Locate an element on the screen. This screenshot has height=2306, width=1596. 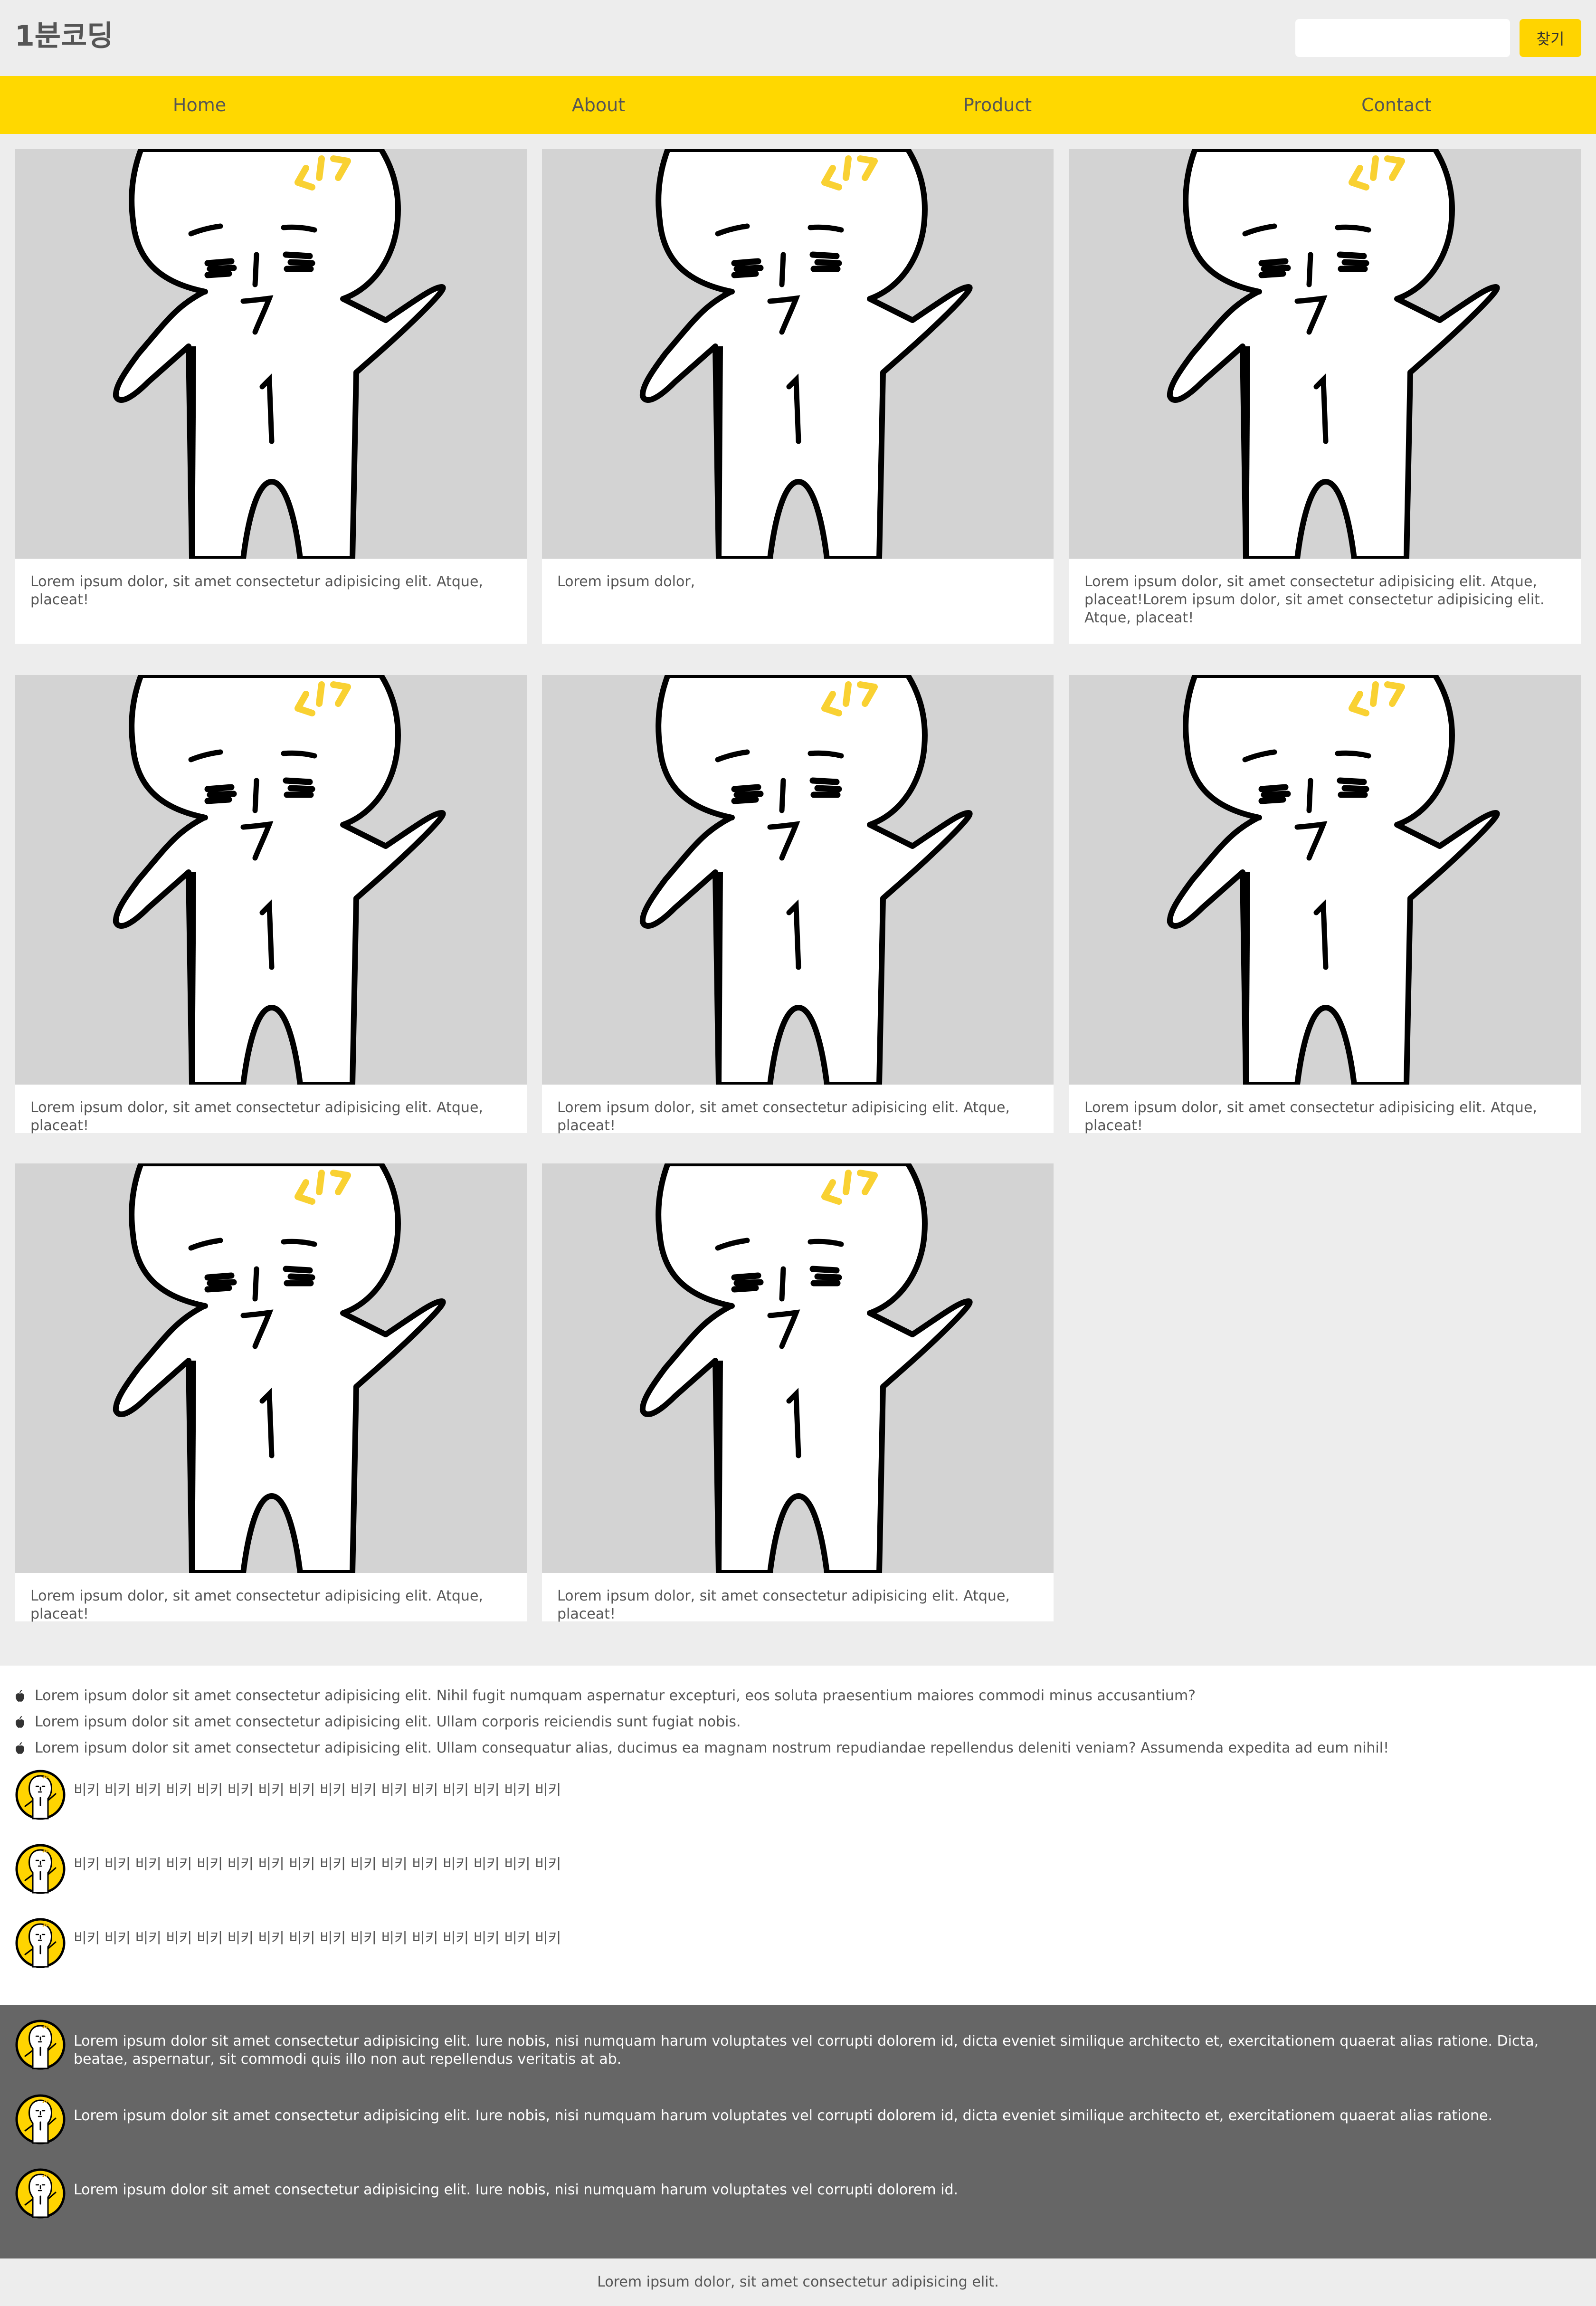
search-input is located at coordinates (1402, 38).